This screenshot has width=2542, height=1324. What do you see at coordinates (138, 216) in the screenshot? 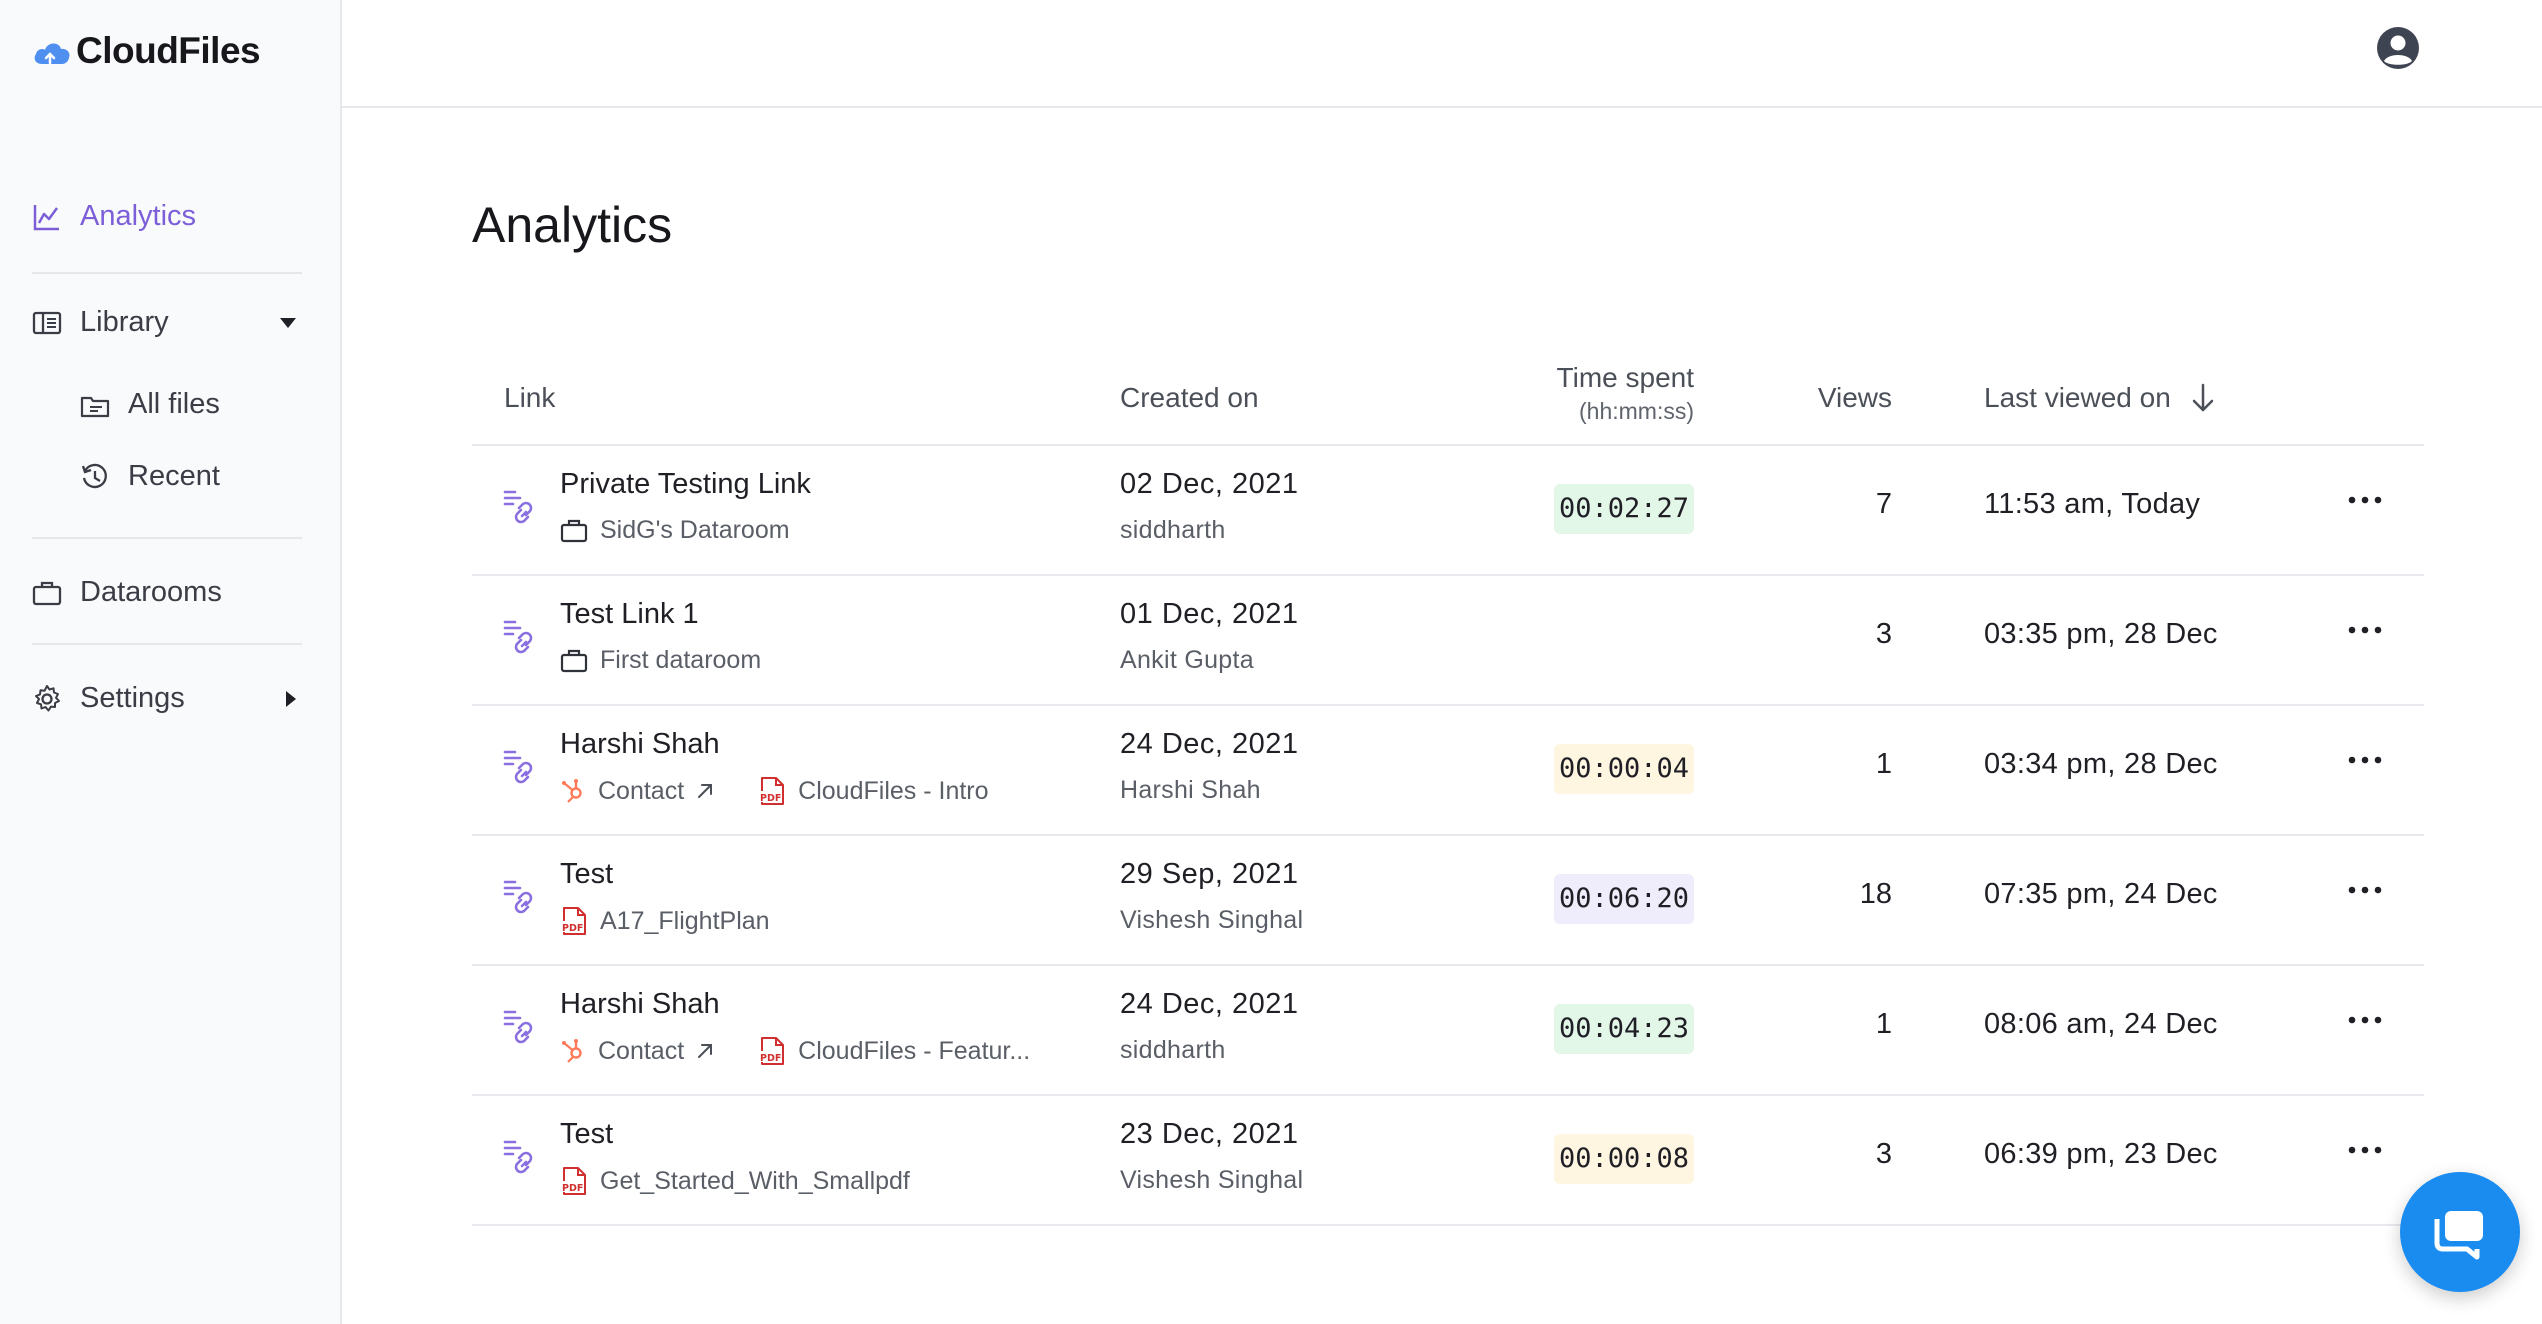
I see `sidebar-item-label: Analytics` at bounding box center [138, 216].